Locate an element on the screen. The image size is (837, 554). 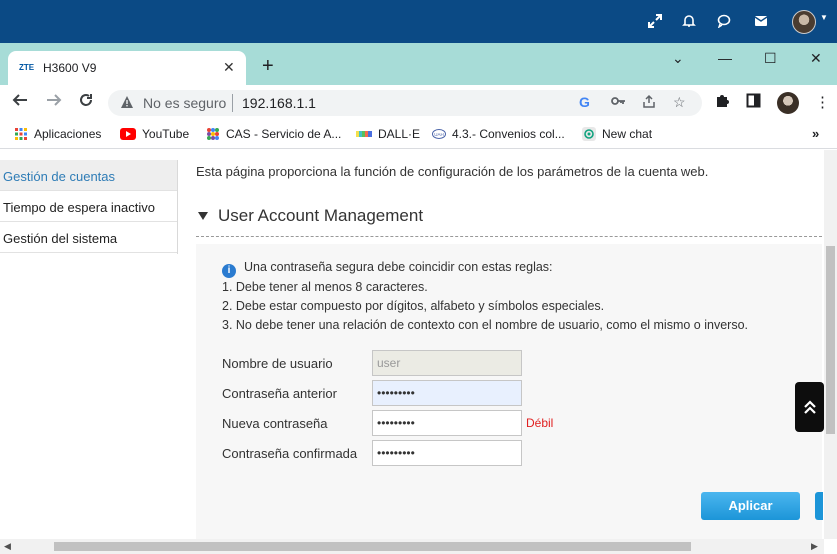
uah-icon: UAH is located at coordinates (439, 134).